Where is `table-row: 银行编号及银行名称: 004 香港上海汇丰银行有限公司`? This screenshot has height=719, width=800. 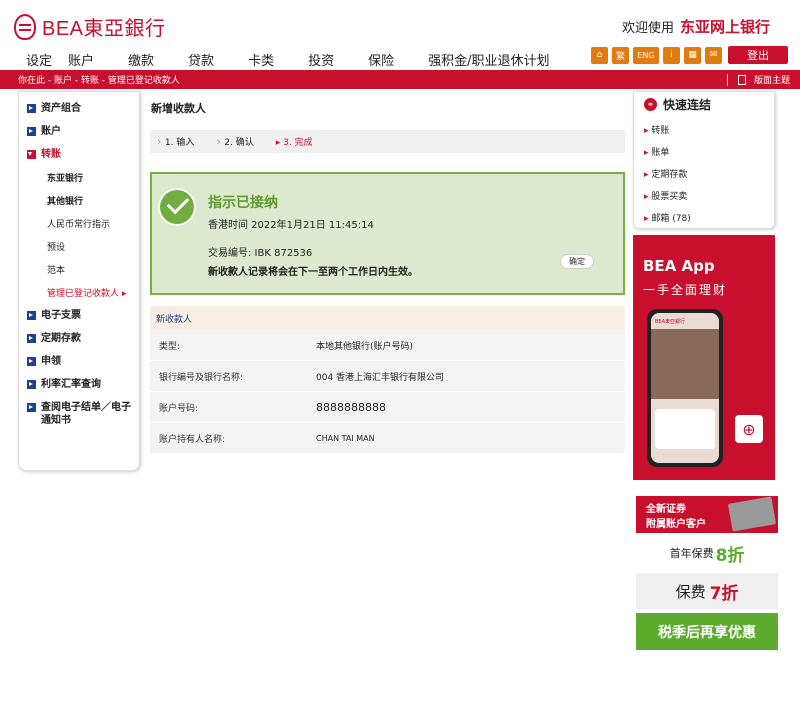 table-row: 银行编号及银行名称: 004 香港上海汇丰银行有限公司 is located at coordinates (387, 376).